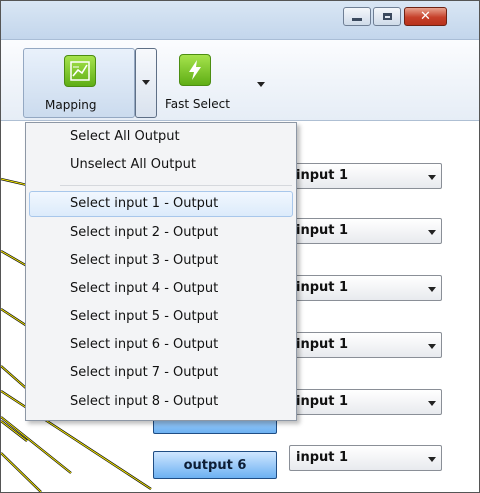 The image size is (480, 493). I want to click on mapping-button: Mapping, so click(79, 83).